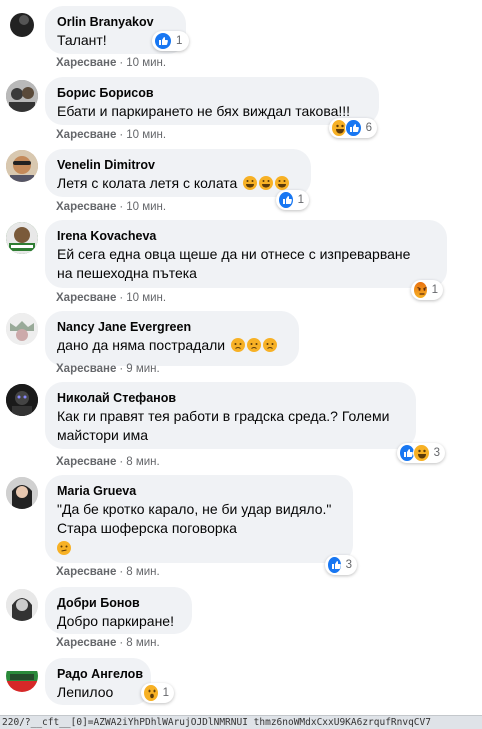  Describe the element at coordinates (118, 603) in the screenshot. I see `comment-author: Добри Бонов` at that location.